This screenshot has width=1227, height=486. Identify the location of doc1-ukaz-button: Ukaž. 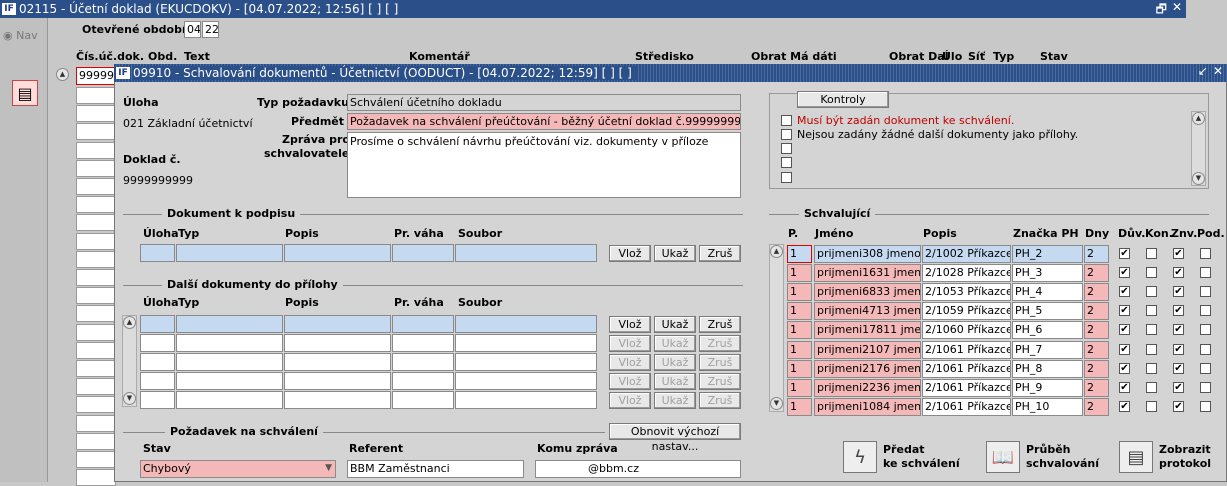
(675, 253).